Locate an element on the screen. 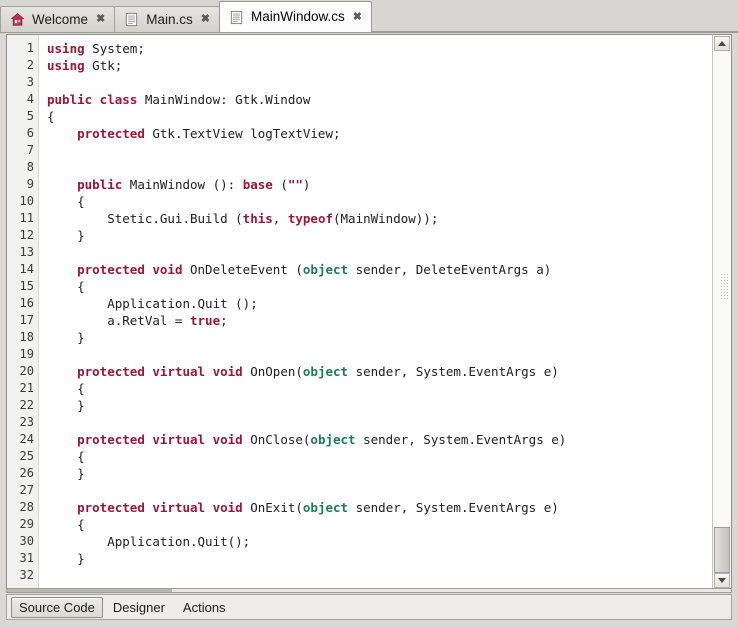  line-number: 3 is located at coordinates (30, 82).